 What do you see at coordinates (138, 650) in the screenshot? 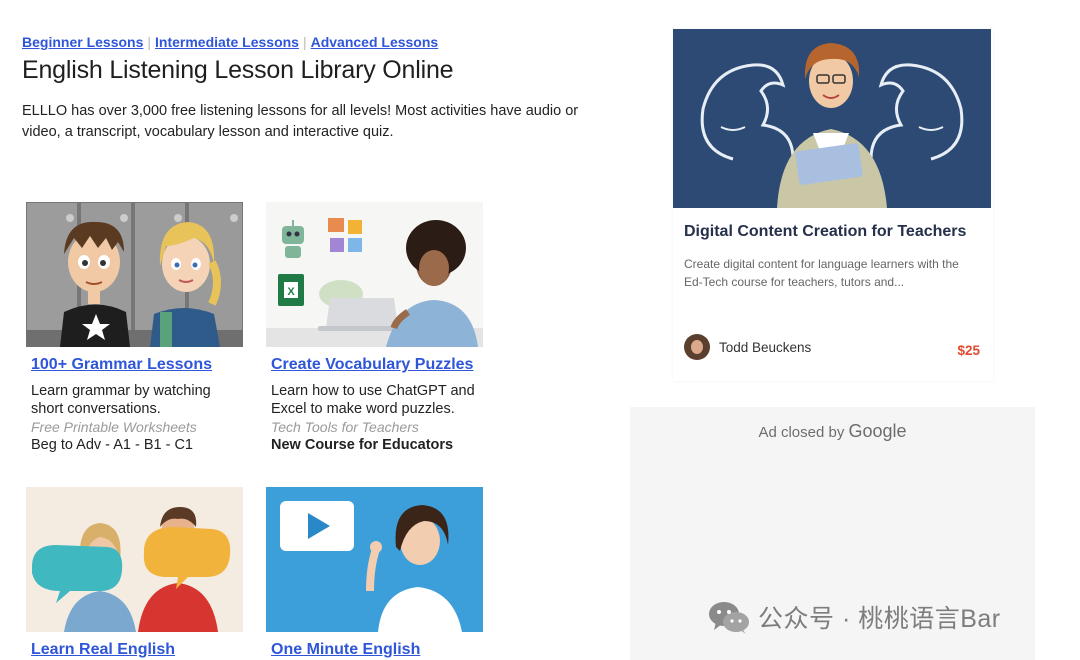
I see `real-english-link: Learn Real English` at bounding box center [138, 650].